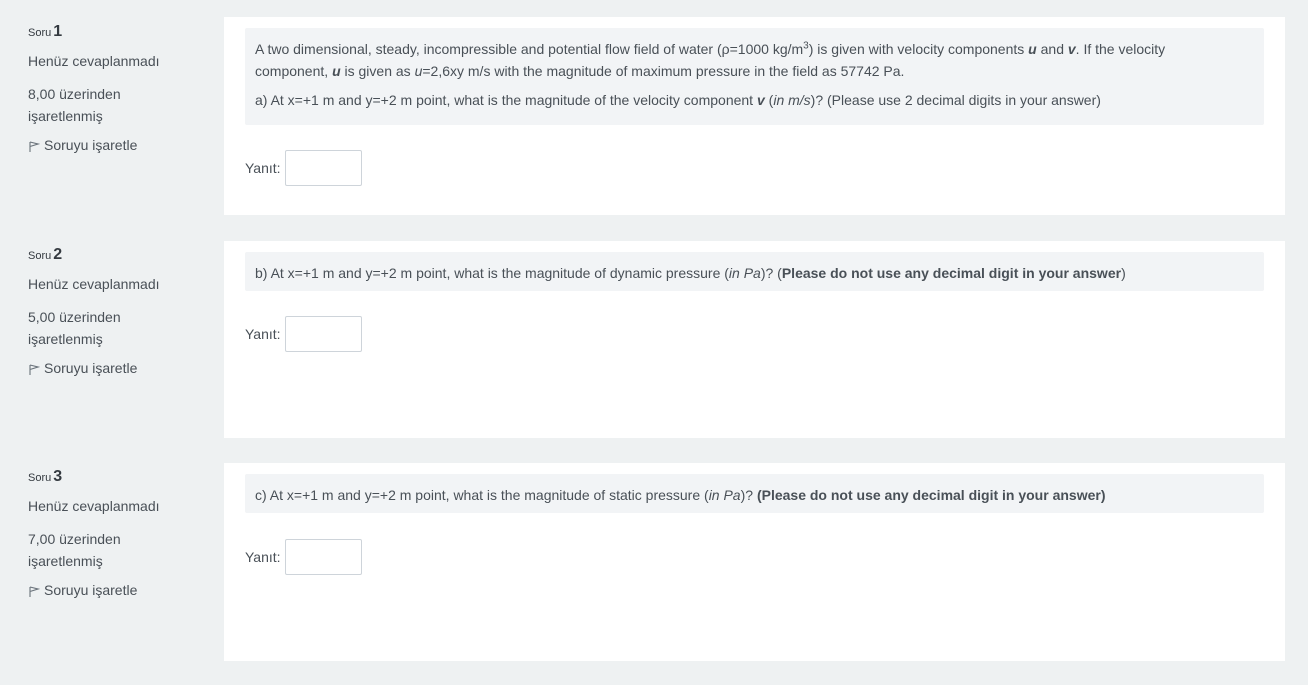 The height and width of the screenshot is (685, 1308). Describe the element at coordinates (45, 476) in the screenshot. I see `question-number: Soru 3` at that location.